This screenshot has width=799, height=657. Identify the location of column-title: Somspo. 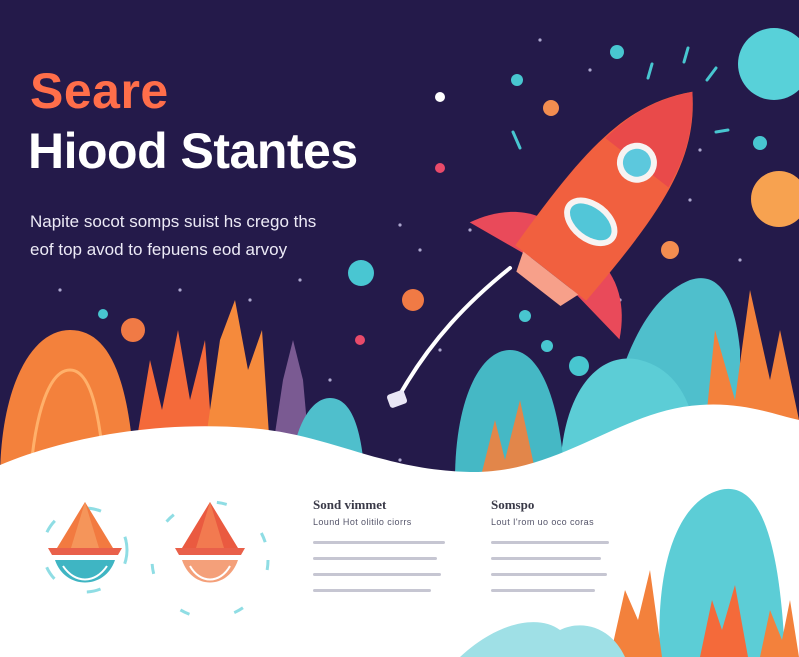
(513, 504).